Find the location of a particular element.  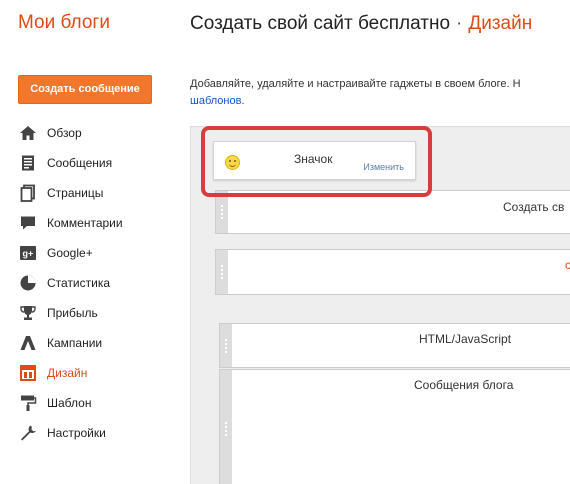

sidebar-item-label: Страницы is located at coordinates (75, 193).